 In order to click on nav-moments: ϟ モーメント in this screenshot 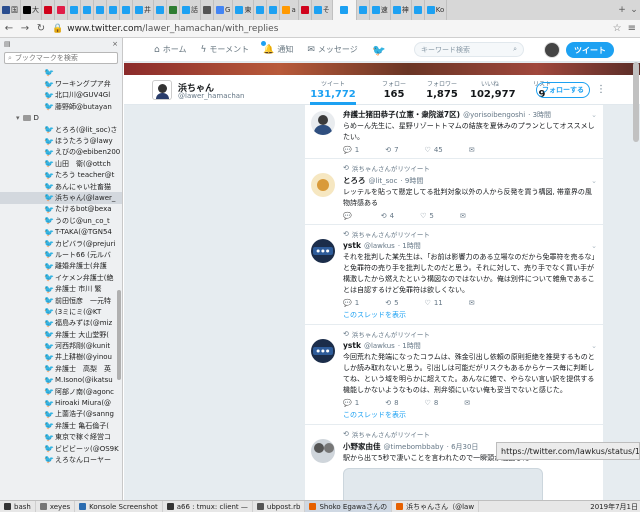, I will do `click(224, 49)`.